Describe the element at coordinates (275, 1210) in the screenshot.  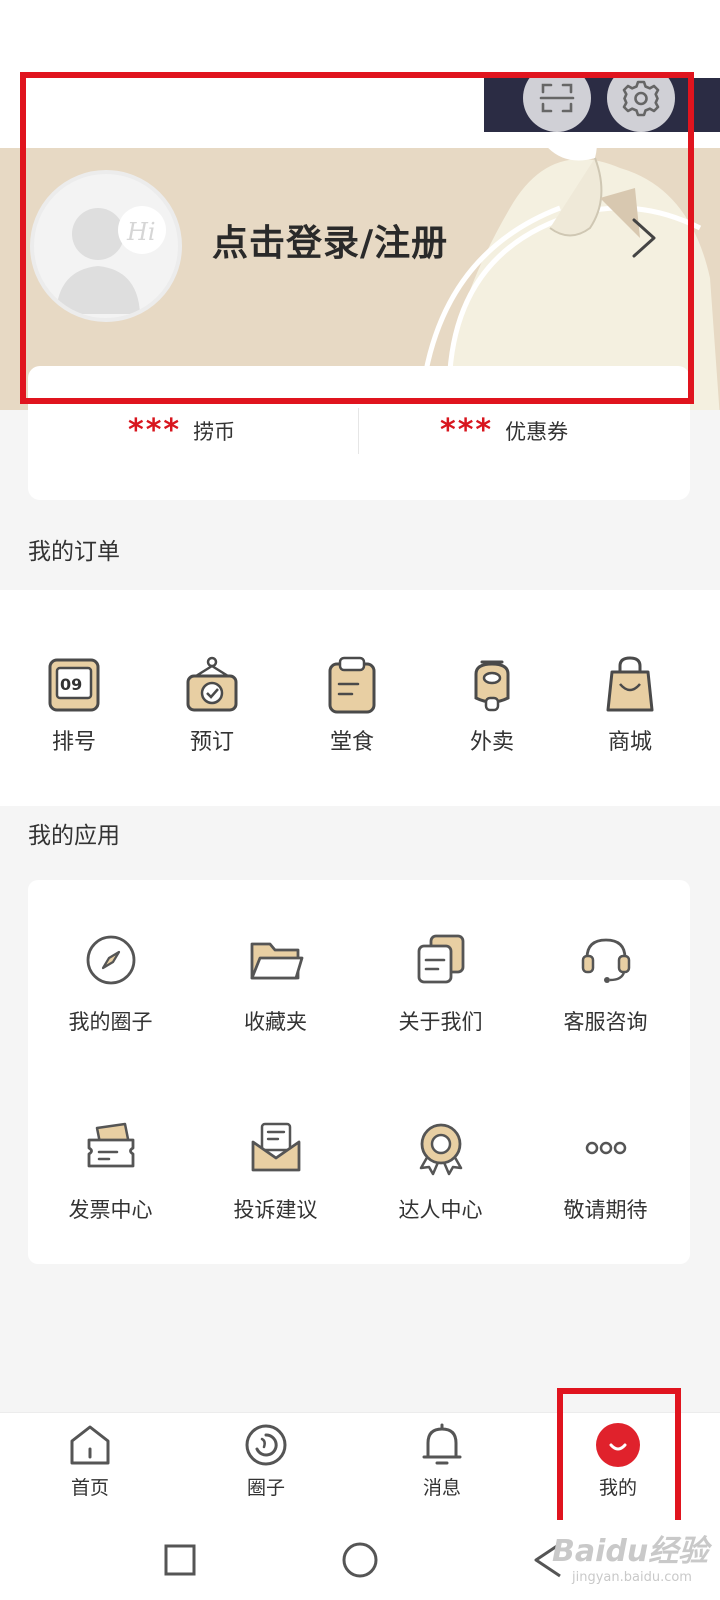
I see `app-feedback-label: 投诉建议` at that location.